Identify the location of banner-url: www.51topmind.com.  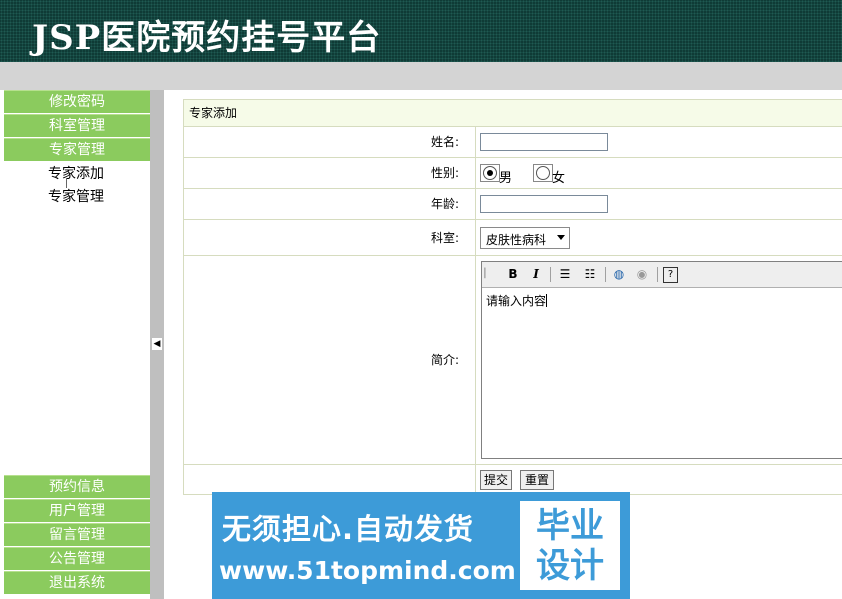
(367, 570).